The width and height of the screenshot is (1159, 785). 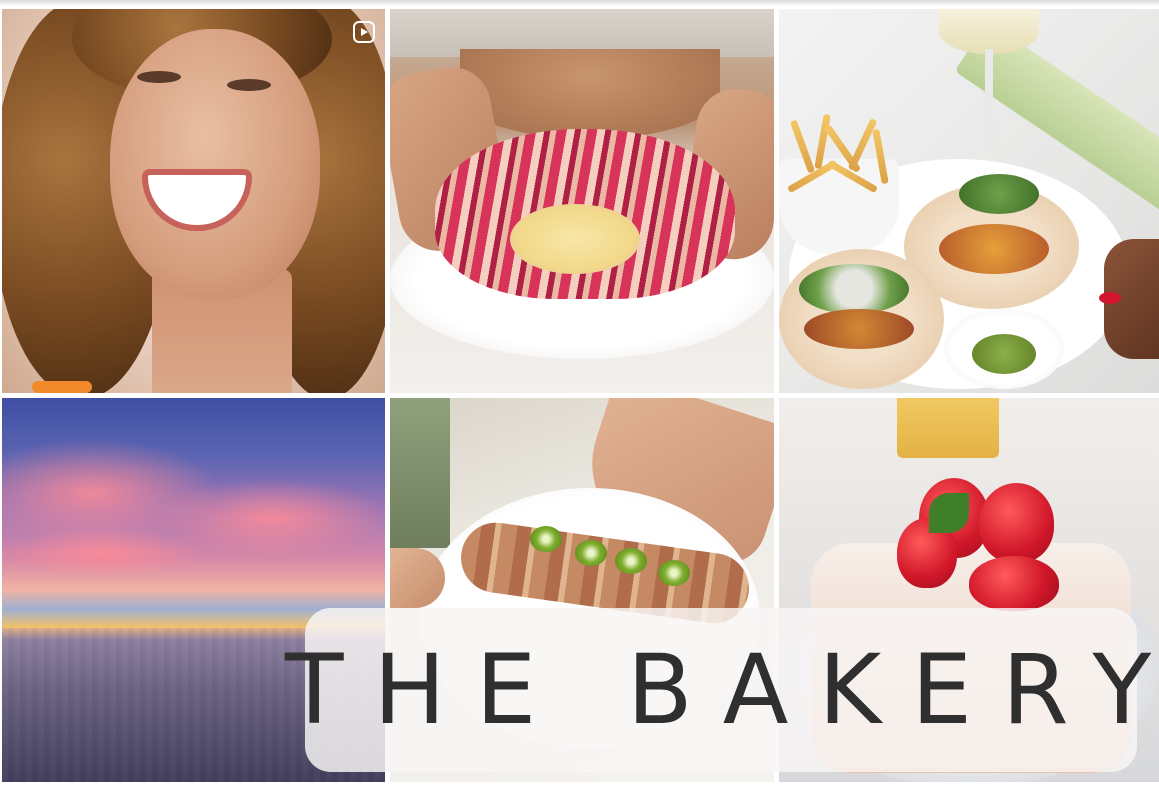 I want to click on portrait-face, so click(x=215, y=164).